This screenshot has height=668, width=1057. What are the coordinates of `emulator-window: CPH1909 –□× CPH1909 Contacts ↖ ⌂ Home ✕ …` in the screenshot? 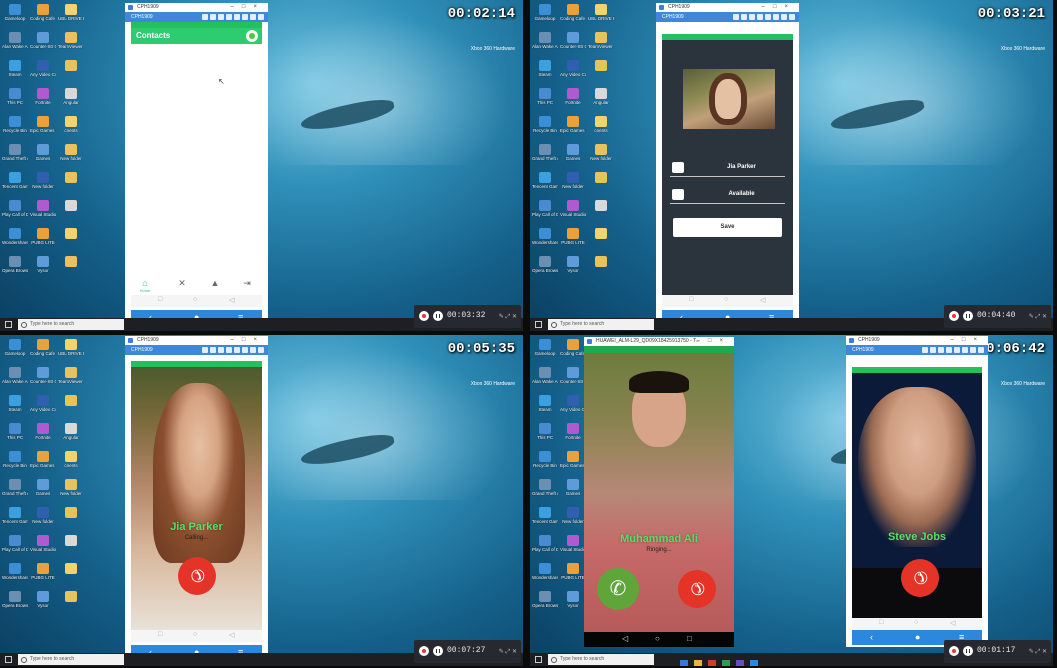 It's located at (196, 165).